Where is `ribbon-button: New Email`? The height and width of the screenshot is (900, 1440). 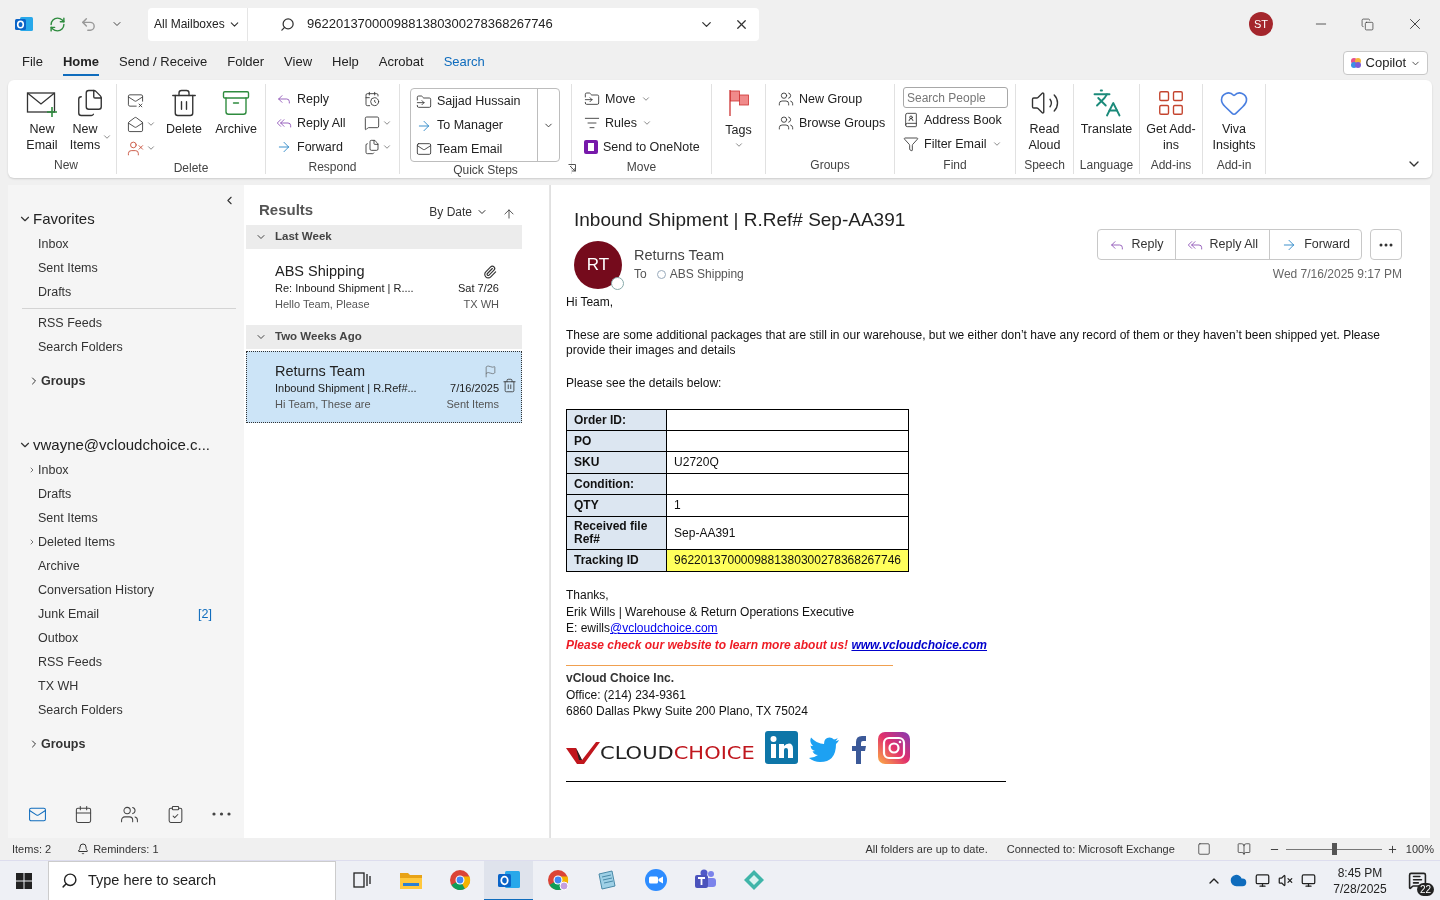
ribbon-button: New Email is located at coordinates (42, 118).